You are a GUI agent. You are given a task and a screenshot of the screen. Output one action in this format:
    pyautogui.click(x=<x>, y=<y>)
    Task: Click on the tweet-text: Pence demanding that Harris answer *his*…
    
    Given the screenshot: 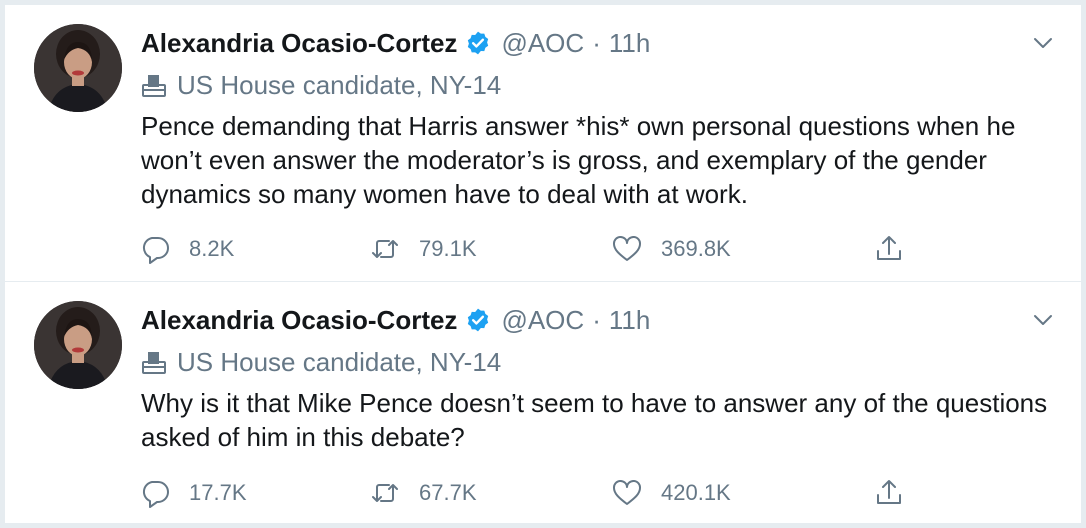 What is the action you would take?
    pyautogui.click(x=578, y=160)
    